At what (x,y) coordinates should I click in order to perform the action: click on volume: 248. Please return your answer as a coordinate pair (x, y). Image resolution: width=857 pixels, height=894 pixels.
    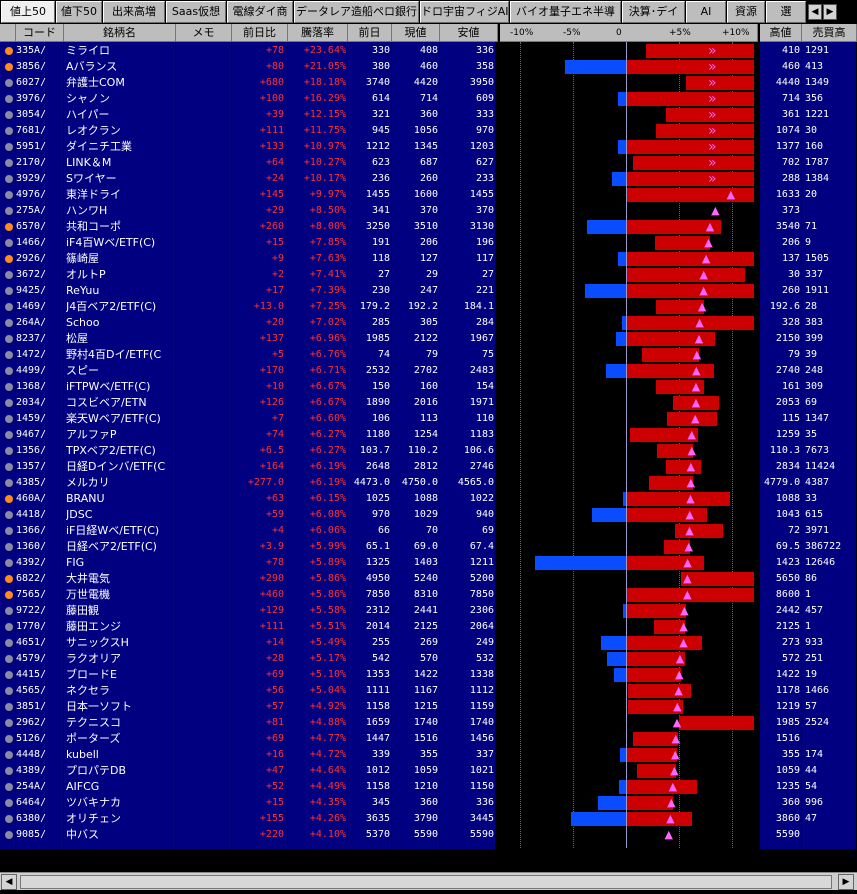
    Looking at the image, I should click on (814, 370).